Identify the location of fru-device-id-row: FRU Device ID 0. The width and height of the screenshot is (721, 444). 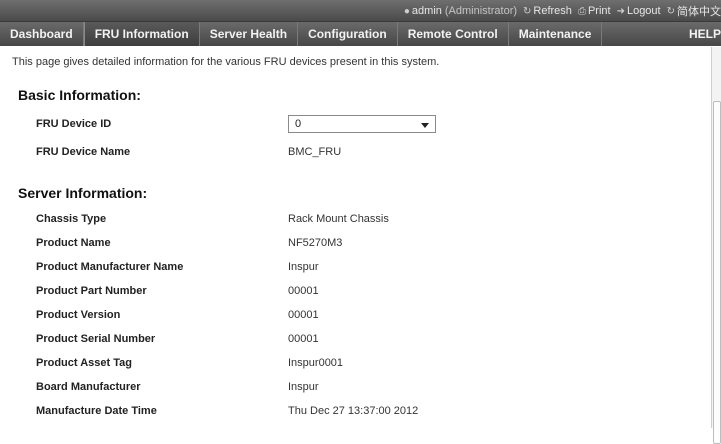
(350, 125).